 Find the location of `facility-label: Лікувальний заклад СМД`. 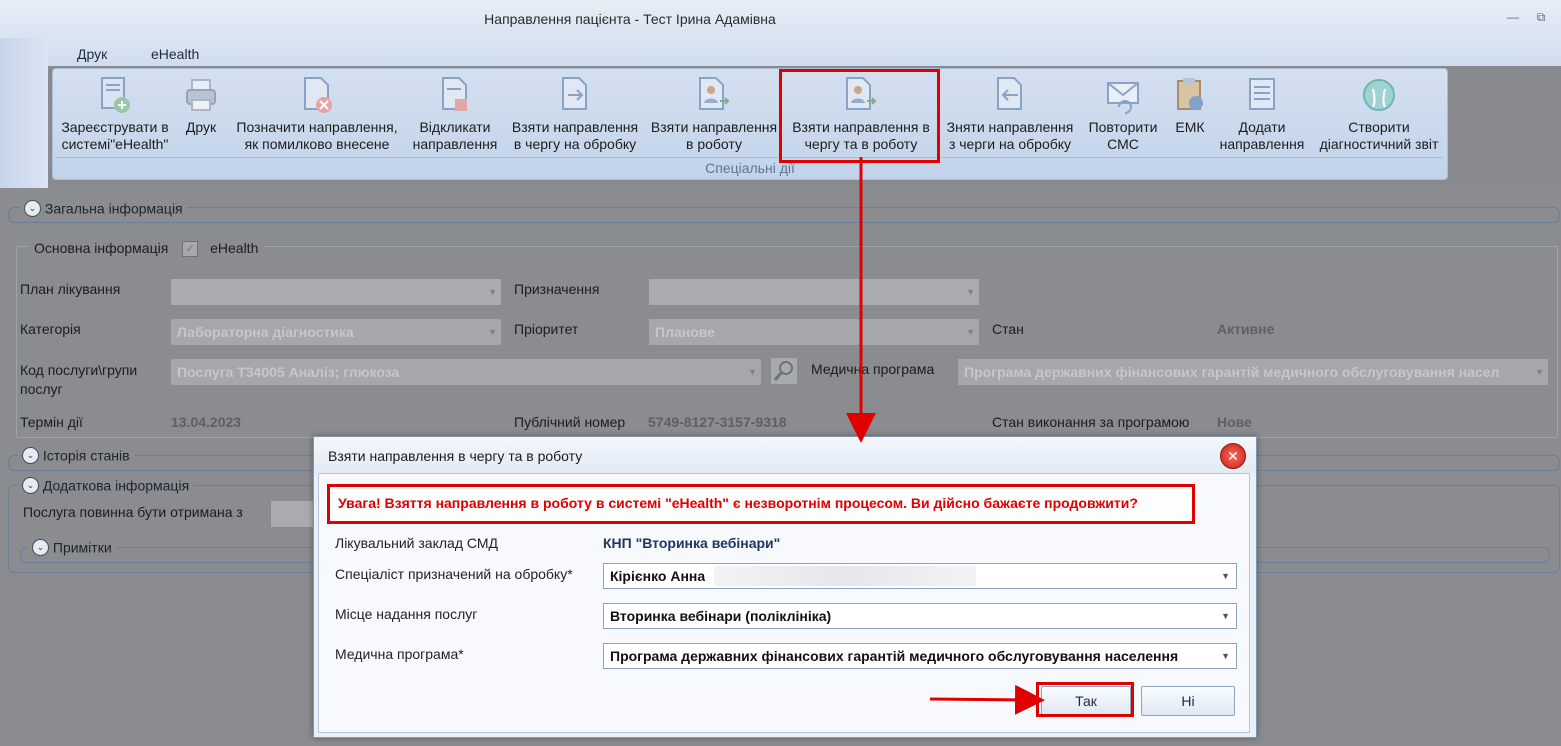

facility-label: Лікувальний заклад СМД is located at coordinates (416, 543).